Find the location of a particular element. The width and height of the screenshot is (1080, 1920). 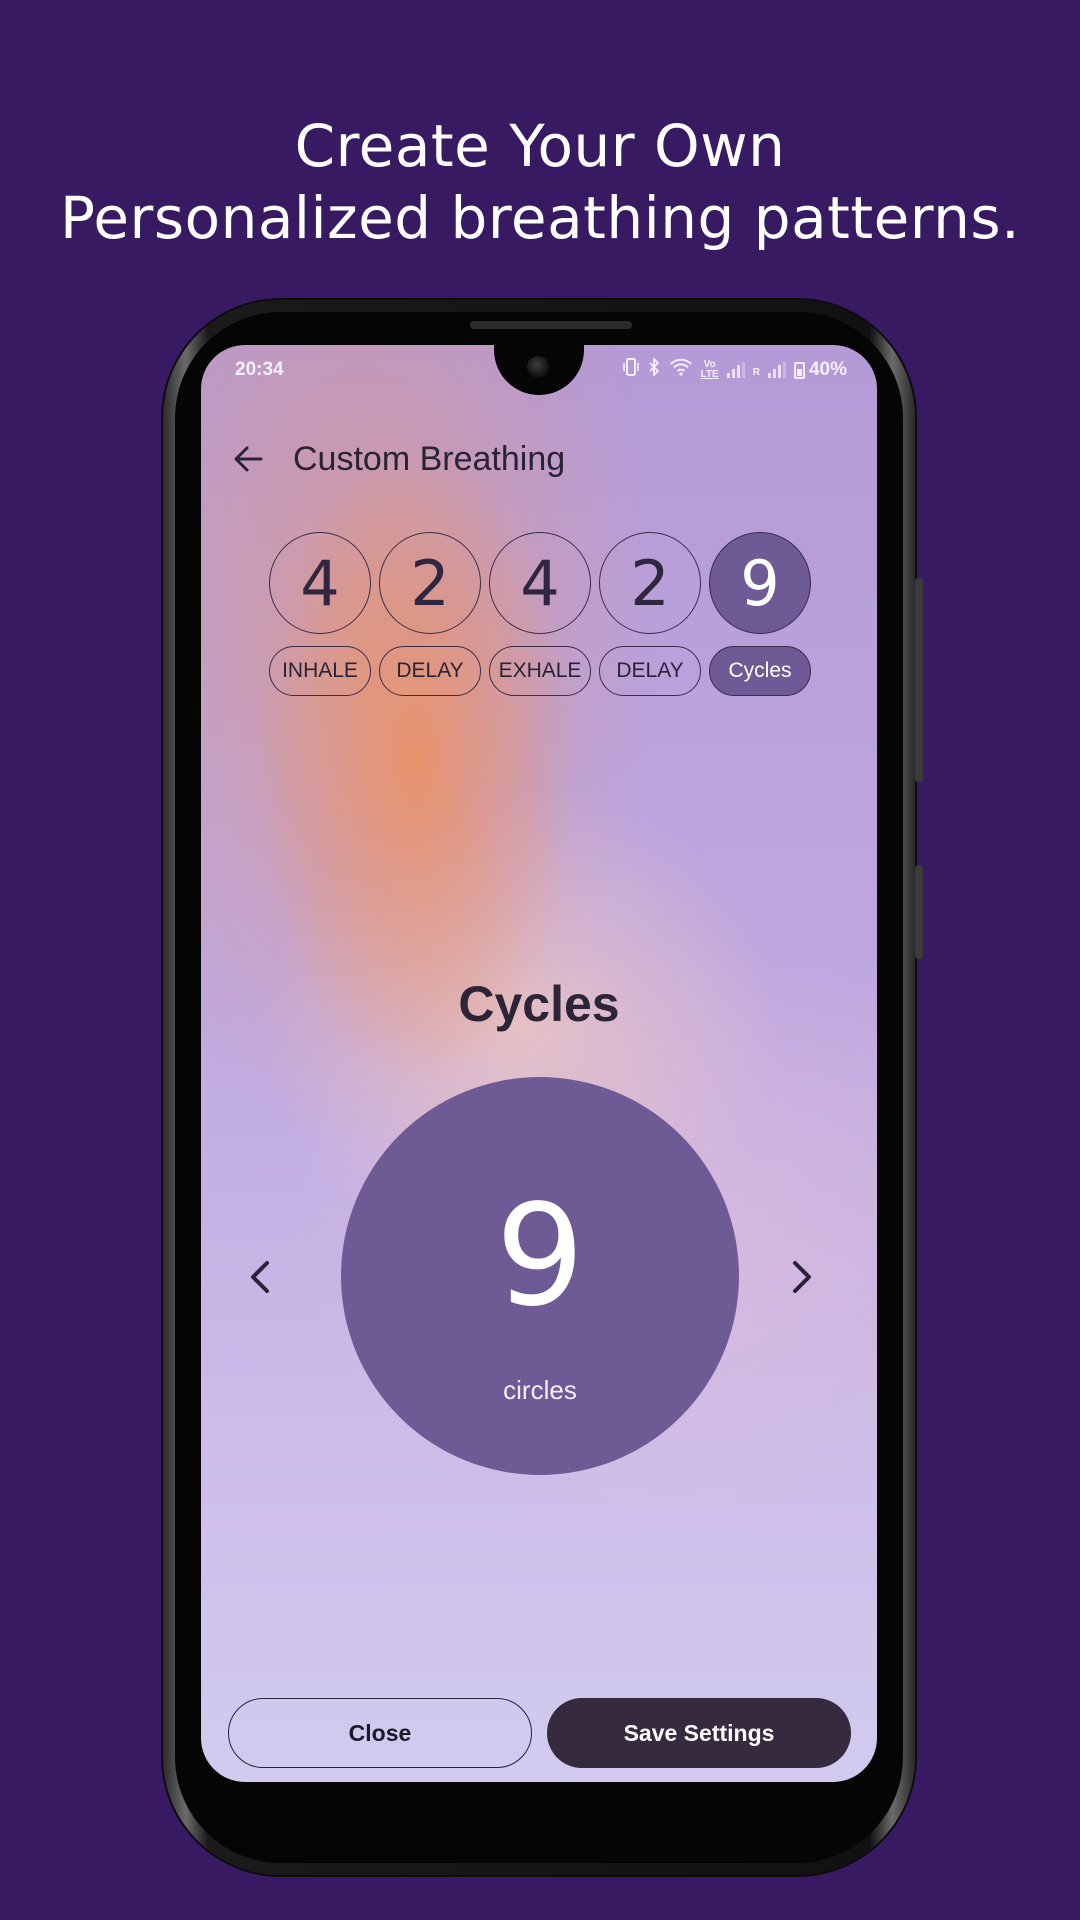

phase-cycles: 9 Cycles is located at coordinates (761, 614).